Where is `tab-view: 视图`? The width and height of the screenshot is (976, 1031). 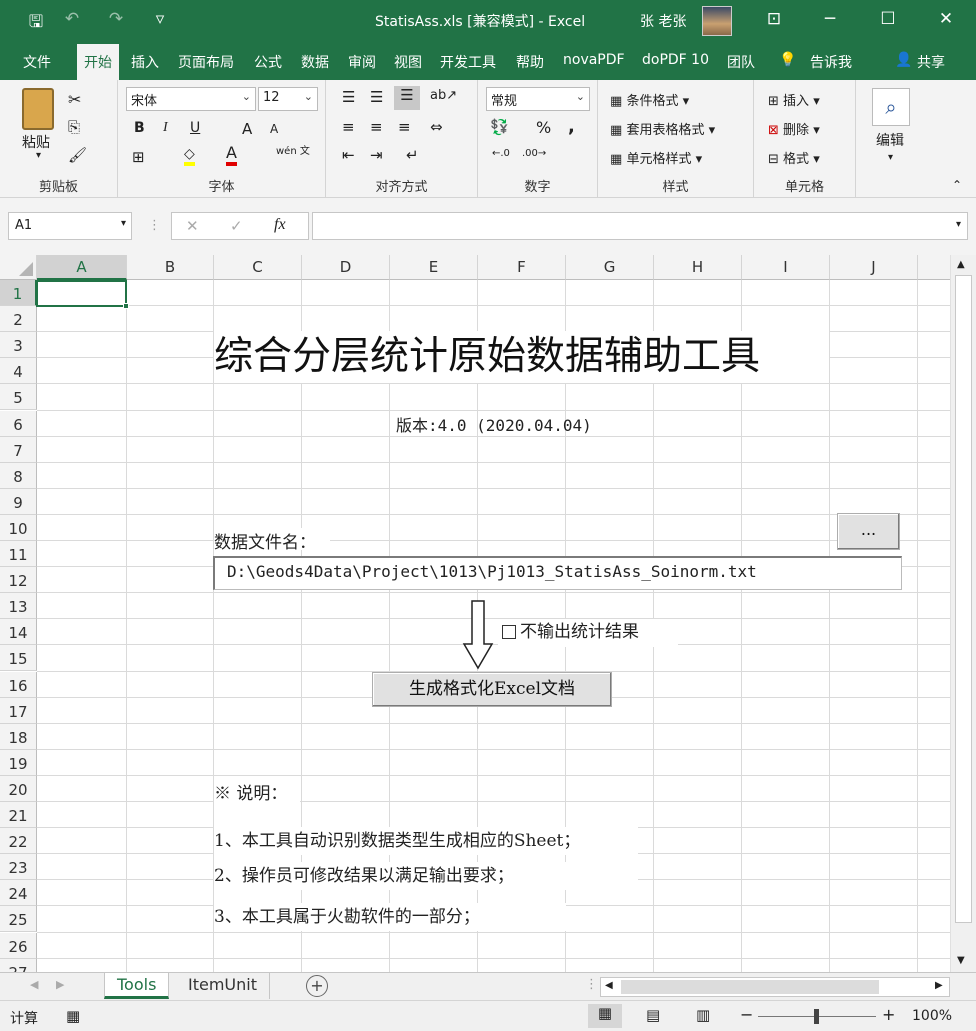
tab-view: 视图 is located at coordinates (408, 62).